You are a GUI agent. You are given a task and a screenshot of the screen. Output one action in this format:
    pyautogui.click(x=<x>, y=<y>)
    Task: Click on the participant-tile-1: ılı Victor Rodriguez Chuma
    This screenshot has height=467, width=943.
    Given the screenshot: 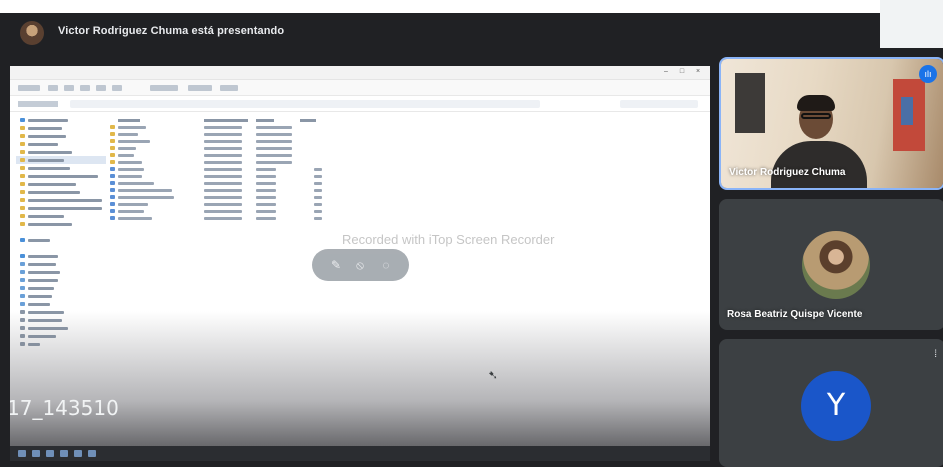 What is the action you would take?
    pyautogui.click(x=831, y=123)
    